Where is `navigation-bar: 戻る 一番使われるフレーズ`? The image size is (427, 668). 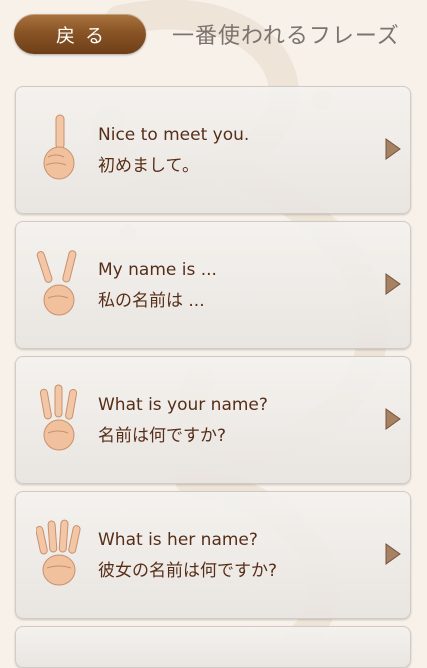 navigation-bar: 戻る 一番使われるフレーズ is located at coordinates (213, 36).